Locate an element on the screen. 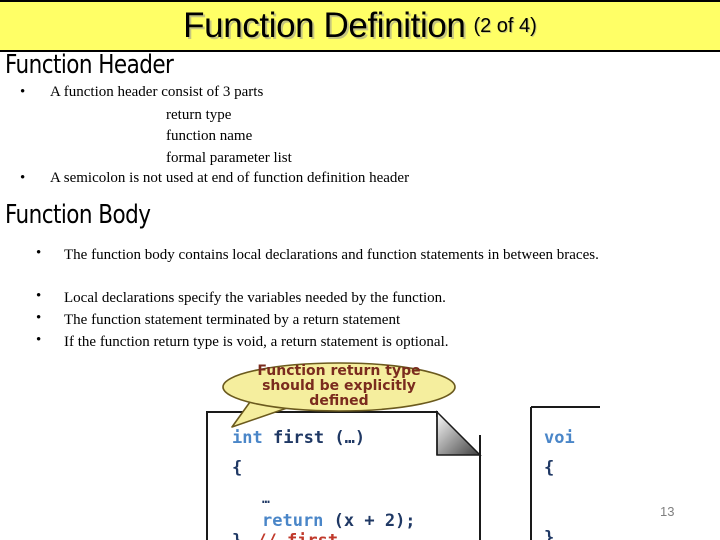 Image resolution: width=720 pixels, height=540 pixels. sub-item-return-type: return type is located at coordinates (199, 115).